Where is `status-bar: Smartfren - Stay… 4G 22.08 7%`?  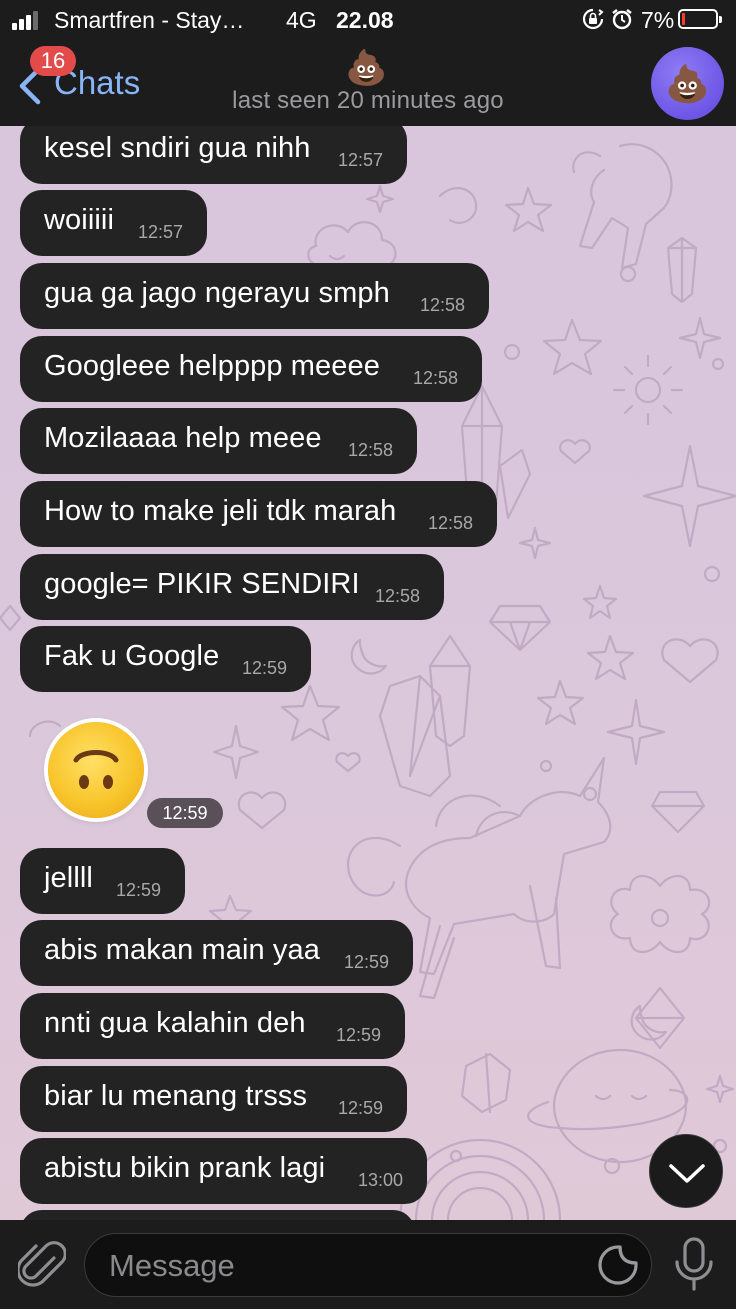
status-bar: Smartfren - Stay… 4G 22.08 7% is located at coordinates (368, 20).